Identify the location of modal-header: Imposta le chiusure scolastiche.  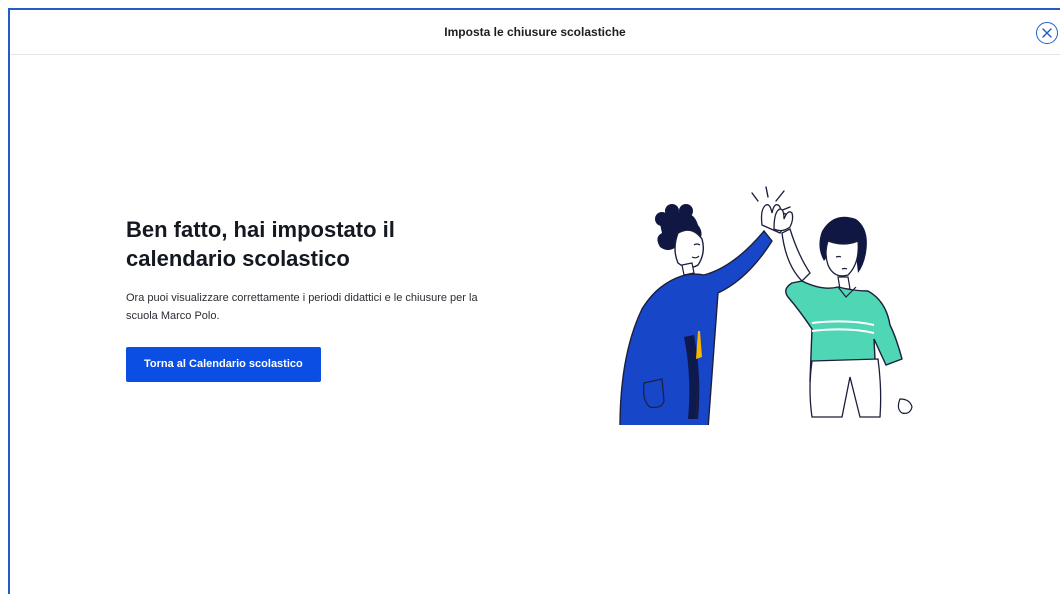
(535, 32).